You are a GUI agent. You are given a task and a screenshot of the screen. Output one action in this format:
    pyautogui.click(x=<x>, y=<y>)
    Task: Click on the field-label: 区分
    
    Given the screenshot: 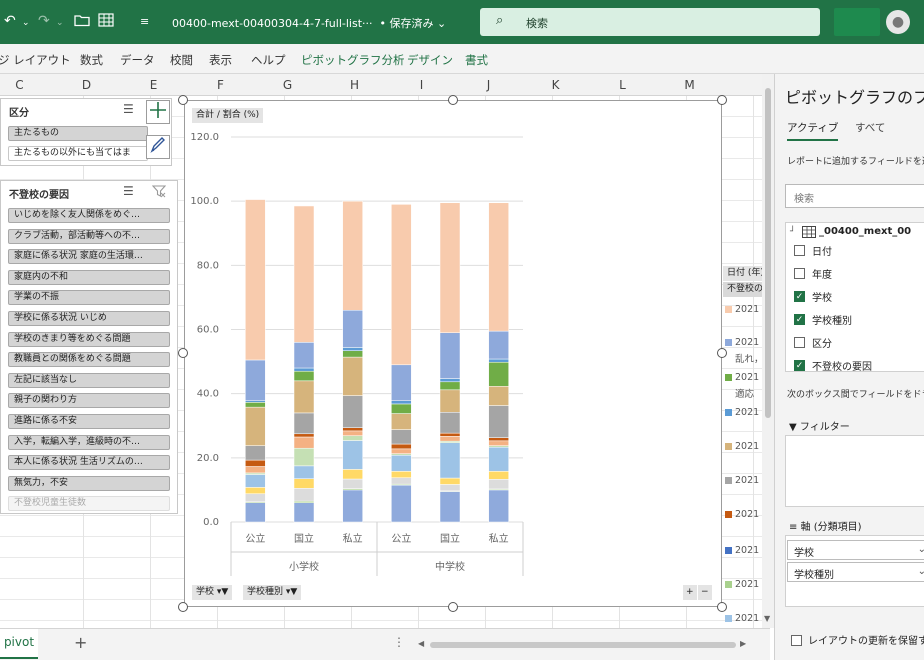 What is the action you would take?
    pyautogui.click(x=822, y=344)
    